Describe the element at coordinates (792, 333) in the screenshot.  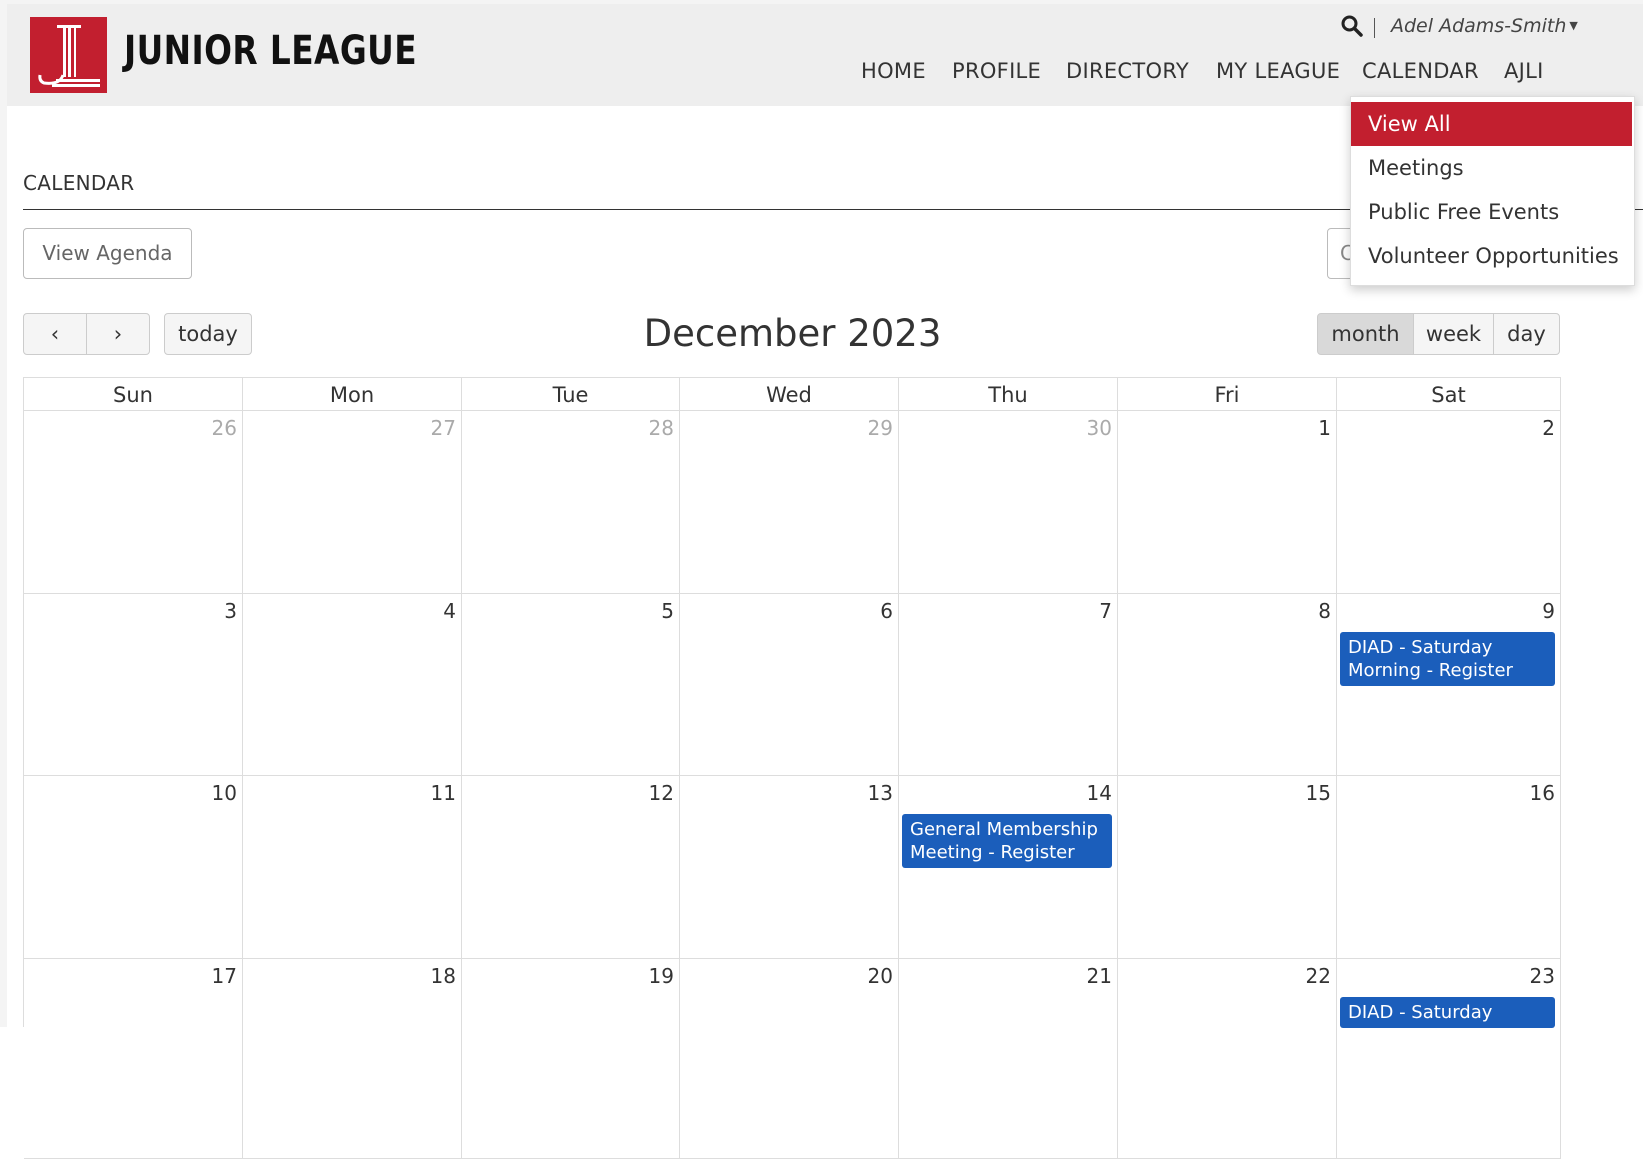
I see `calendar-title: December 2023` at that location.